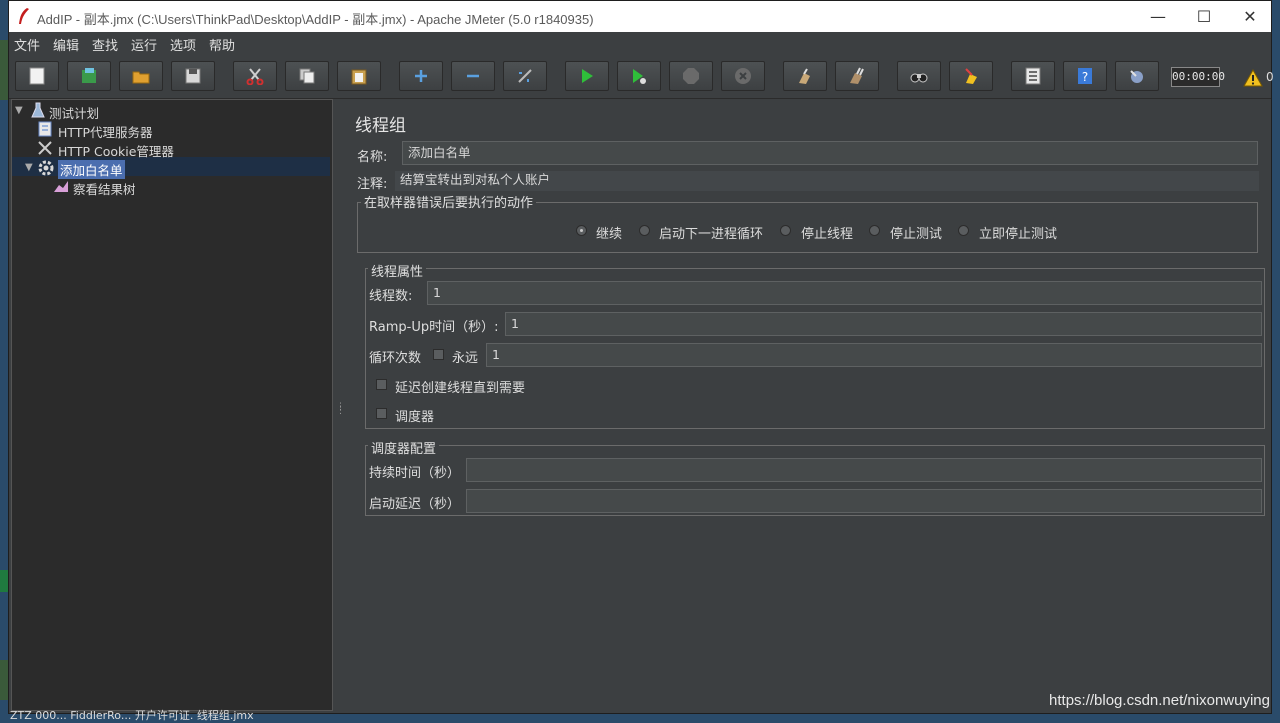 The height and width of the screenshot is (723, 1280). I want to click on flask-icon, so click(38, 110).